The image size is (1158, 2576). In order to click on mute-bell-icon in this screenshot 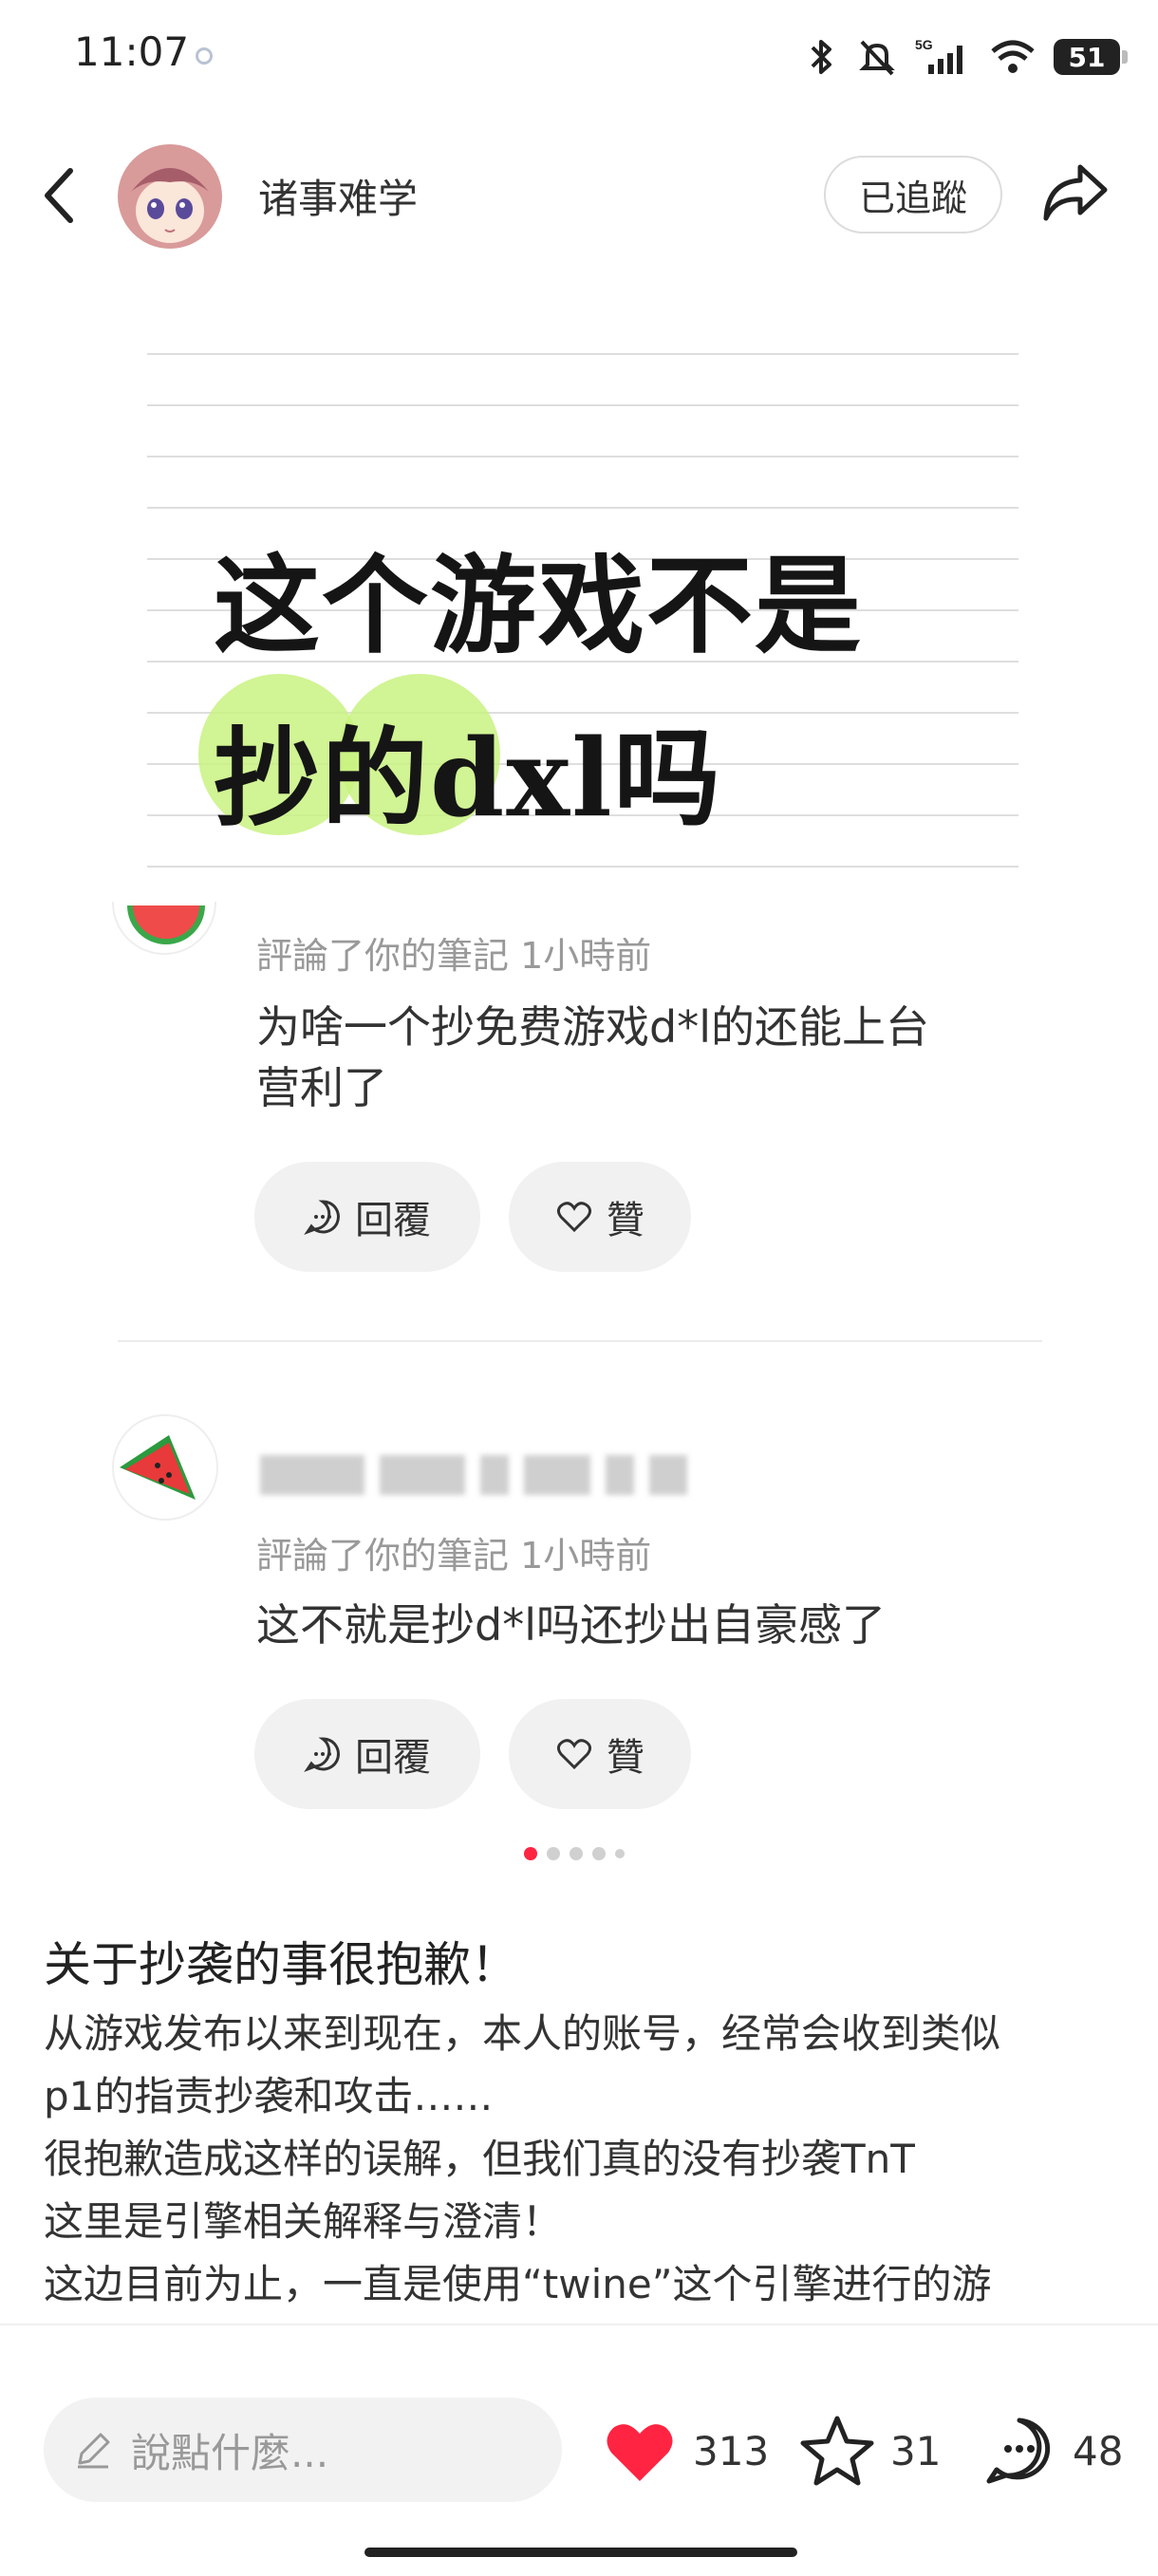, I will do `click(877, 58)`.